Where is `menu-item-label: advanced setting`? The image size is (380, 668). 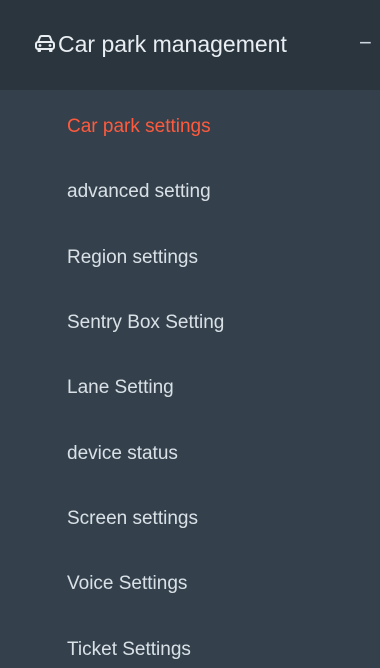 menu-item-label: advanced setting is located at coordinates (139, 191).